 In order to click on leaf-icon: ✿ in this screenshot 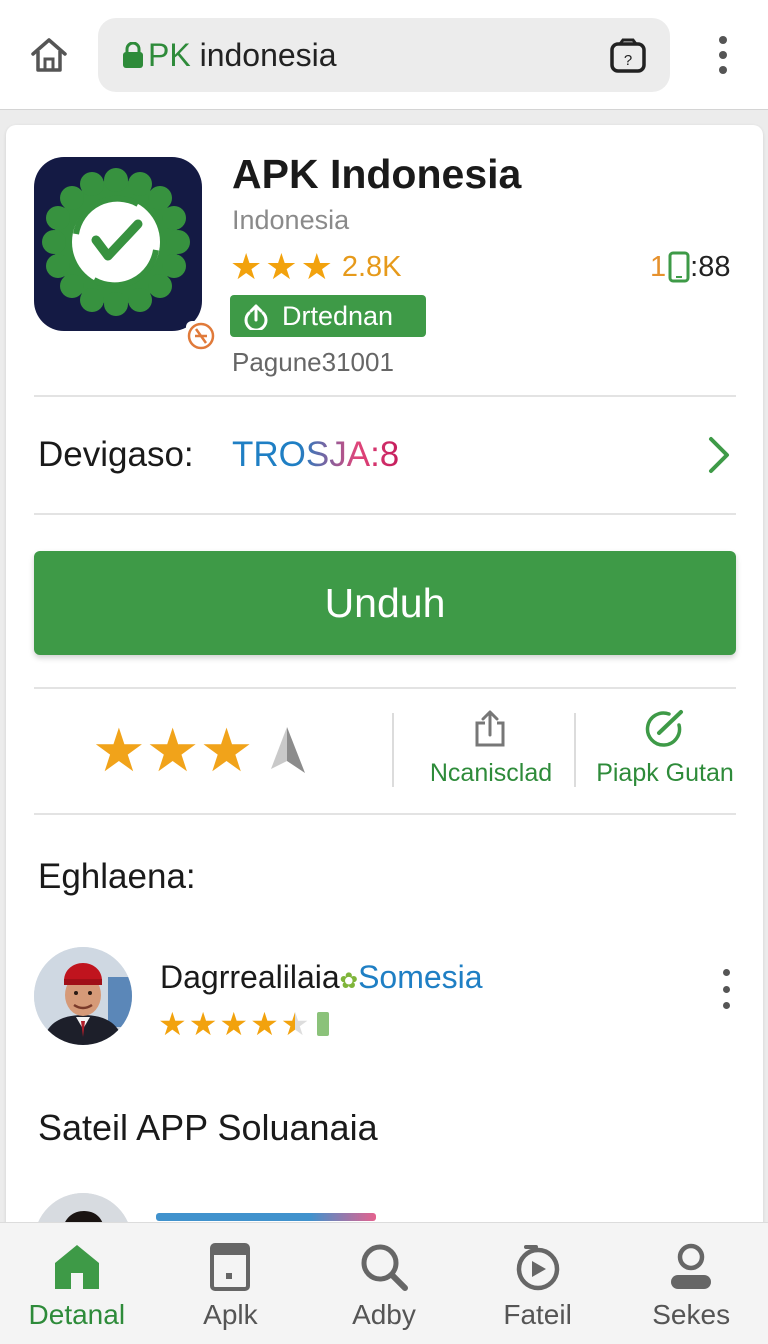, I will do `click(349, 980)`.